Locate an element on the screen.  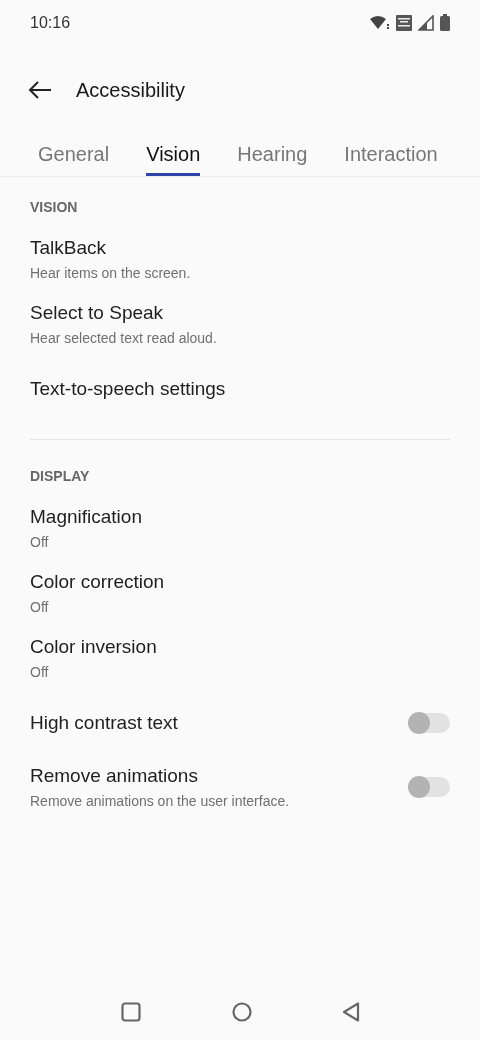
tab: General is located at coordinates (74, 155).